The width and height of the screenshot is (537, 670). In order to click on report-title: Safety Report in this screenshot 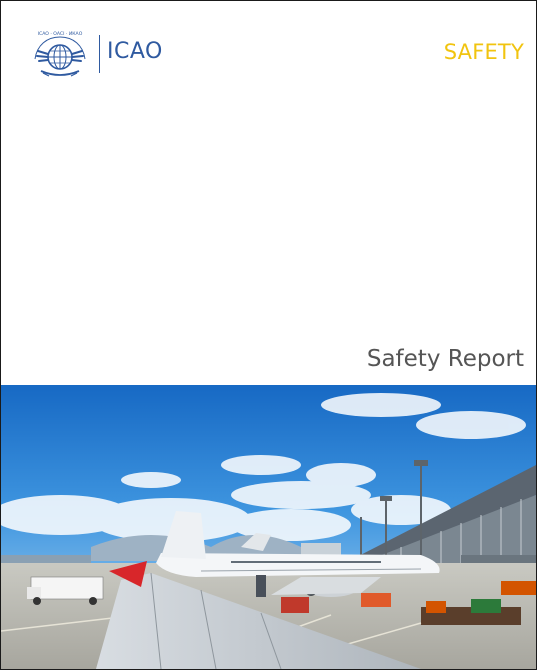, I will do `click(445, 359)`.